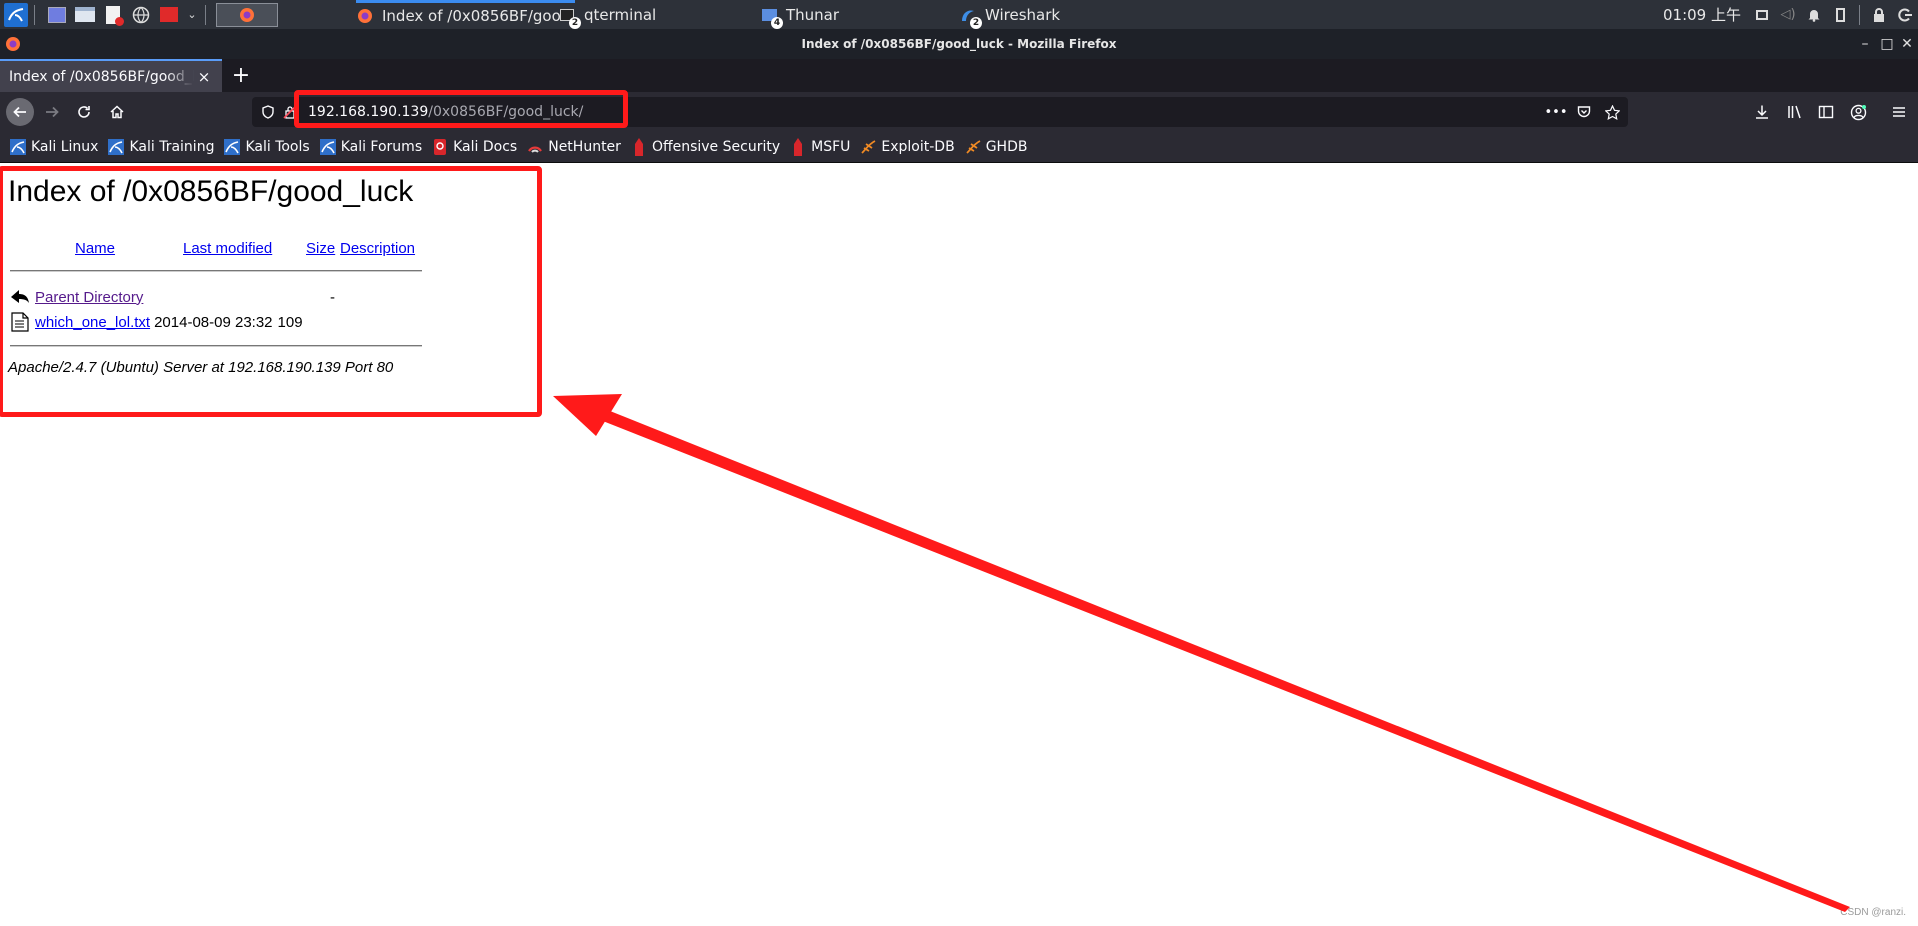  Describe the element at coordinates (445, 112) in the screenshot. I see `url-text: 192.168.190.139/0x0856BF/good_luck/` at that location.